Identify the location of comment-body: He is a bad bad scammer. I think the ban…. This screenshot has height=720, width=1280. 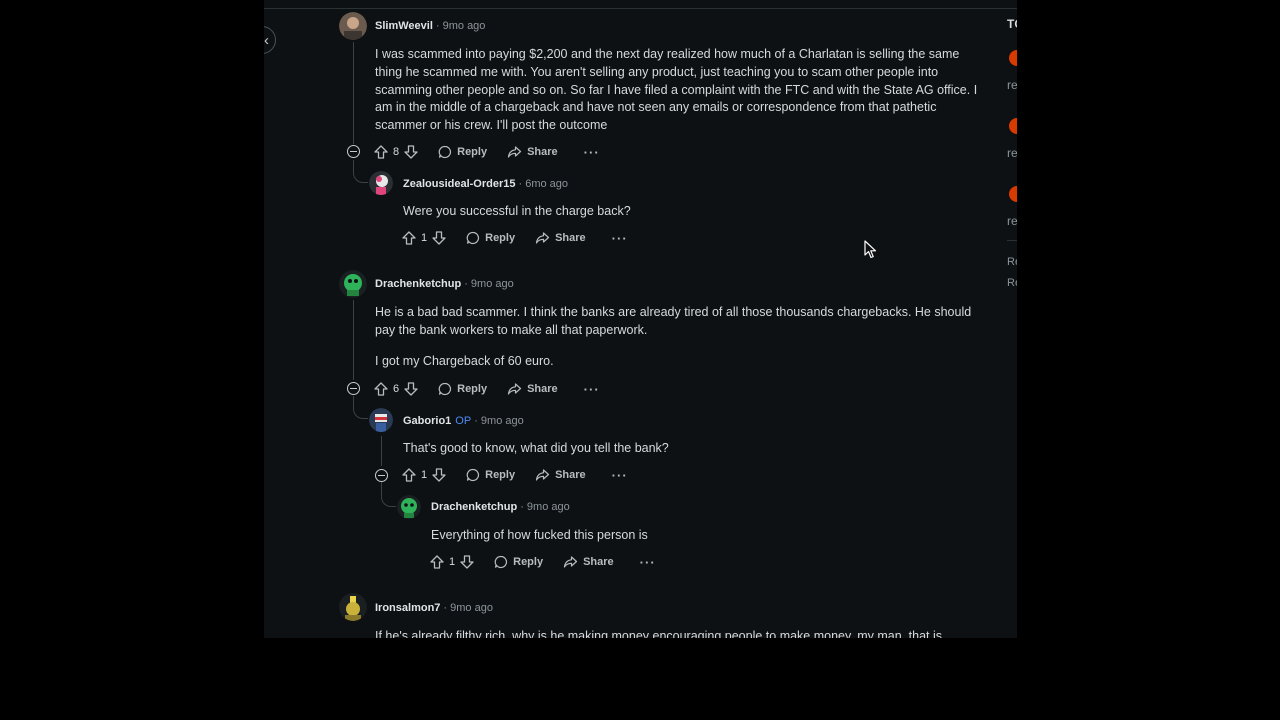
(673, 321).